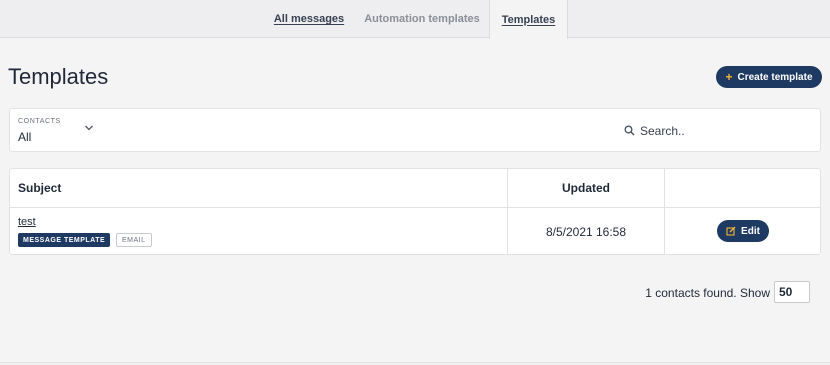 Image resolution: width=830 pixels, height=365 pixels. I want to click on edit-label: Edit, so click(750, 231).